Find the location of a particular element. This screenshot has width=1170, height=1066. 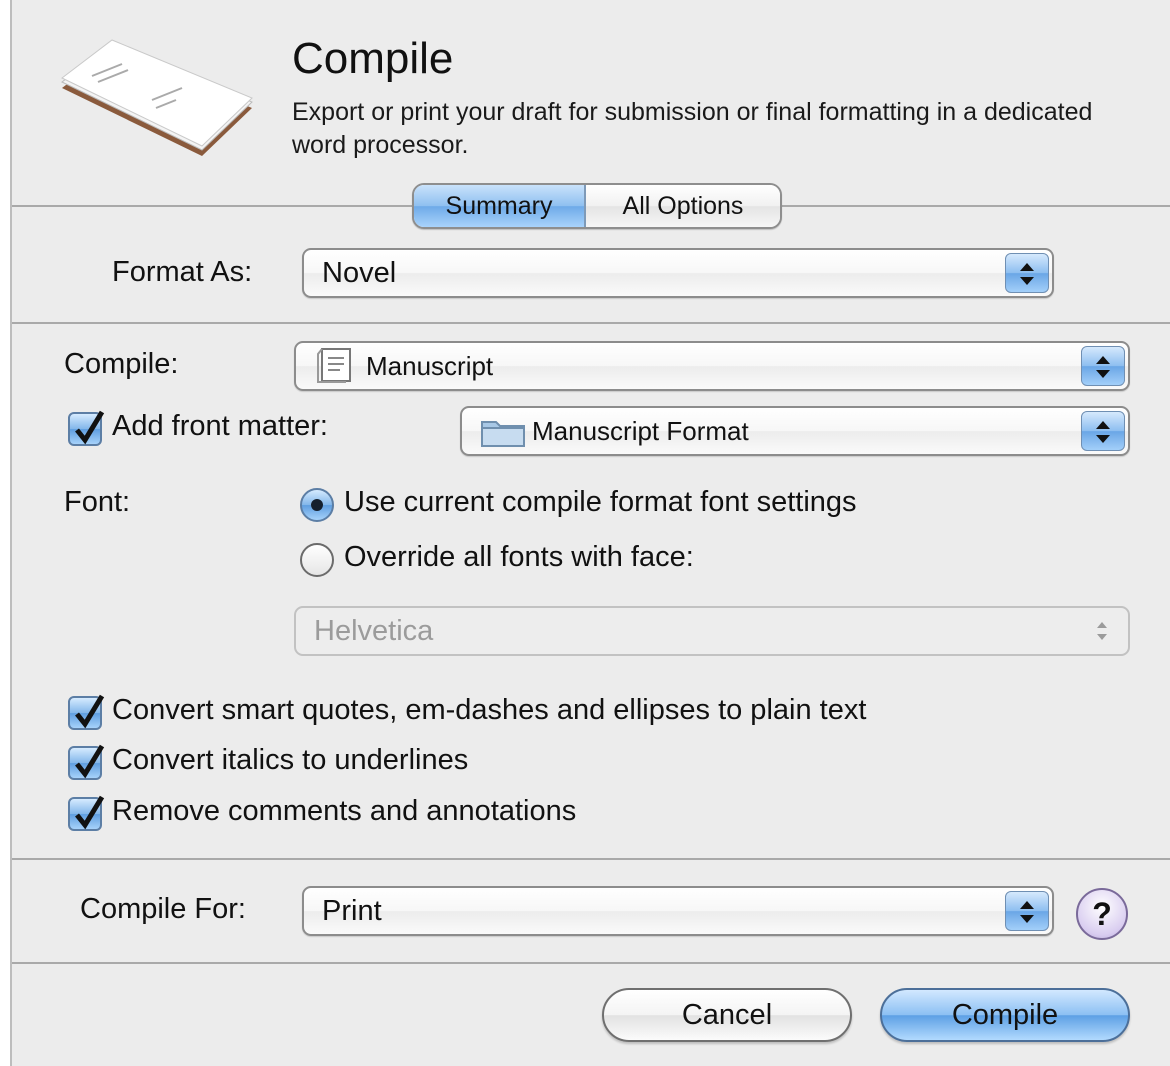

cancel-button: Cancel is located at coordinates (727, 1015).